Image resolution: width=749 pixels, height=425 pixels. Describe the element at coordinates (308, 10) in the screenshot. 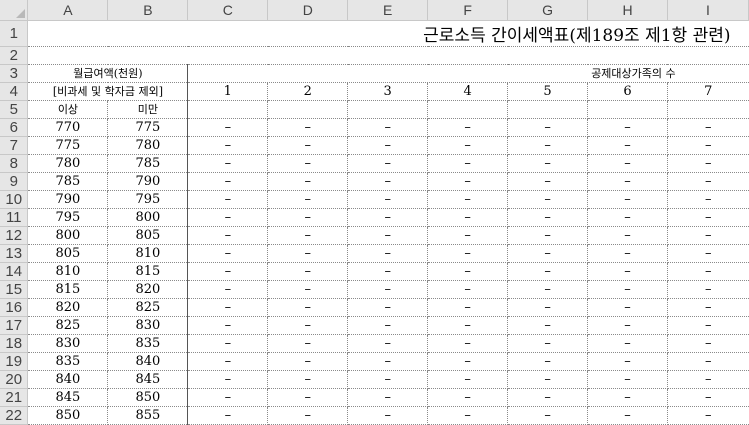

I see `column-header-d: D` at that location.